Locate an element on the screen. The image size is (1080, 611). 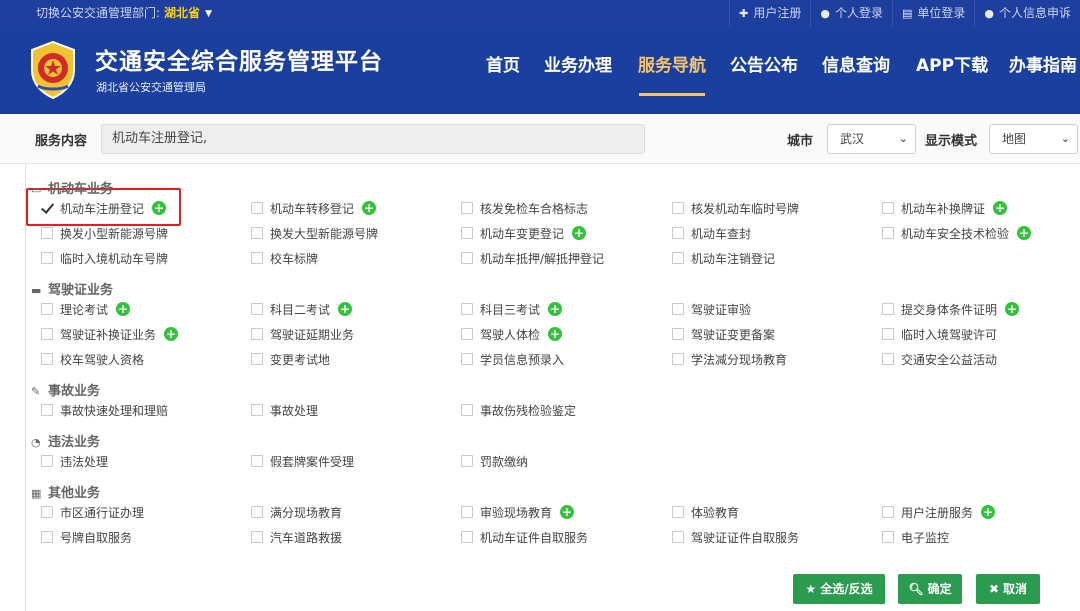
service-item: 科目三考试 + is located at coordinates (512, 309).